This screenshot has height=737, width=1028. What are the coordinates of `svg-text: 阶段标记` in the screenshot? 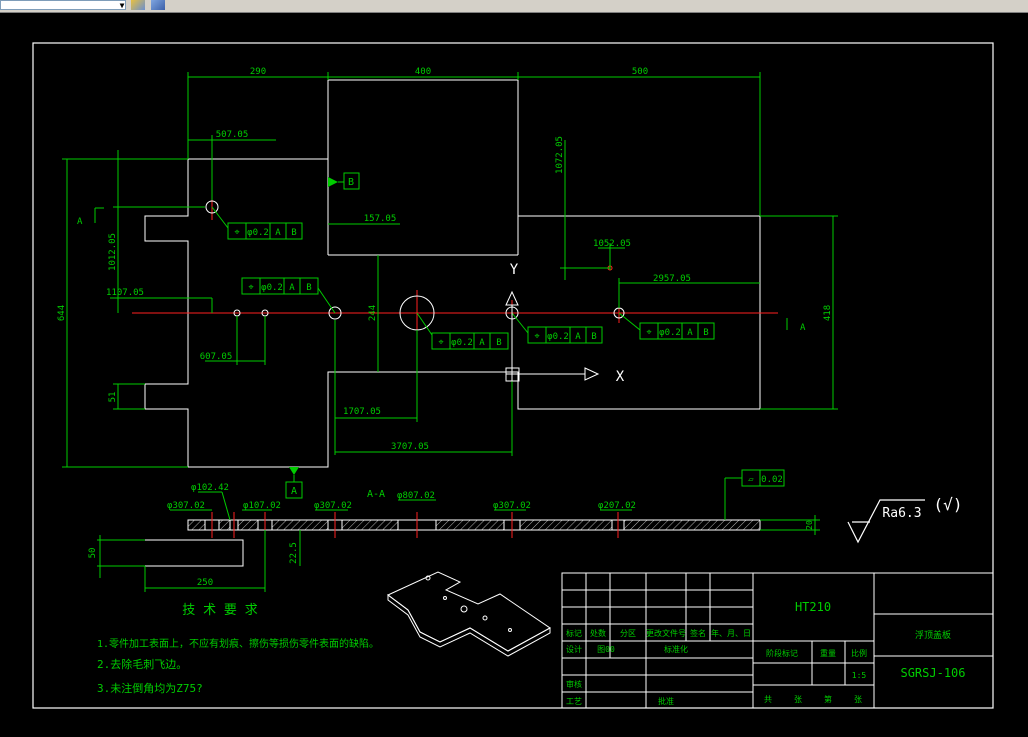 It's located at (782, 653).